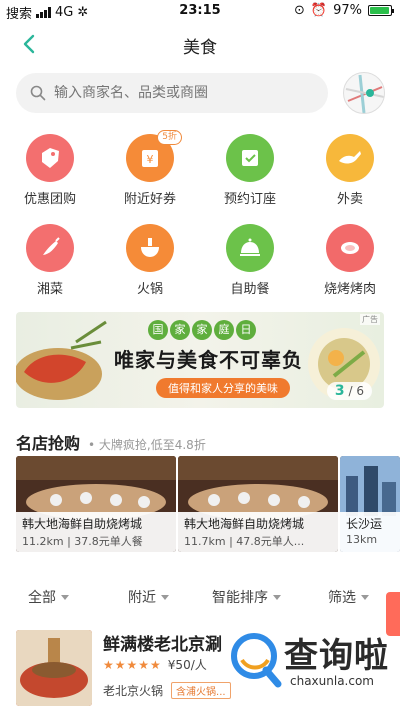 The image size is (400, 711). What do you see at coordinates (250, 158) in the screenshot?
I see `calendar-check-icon` at bounding box center [250, 158].